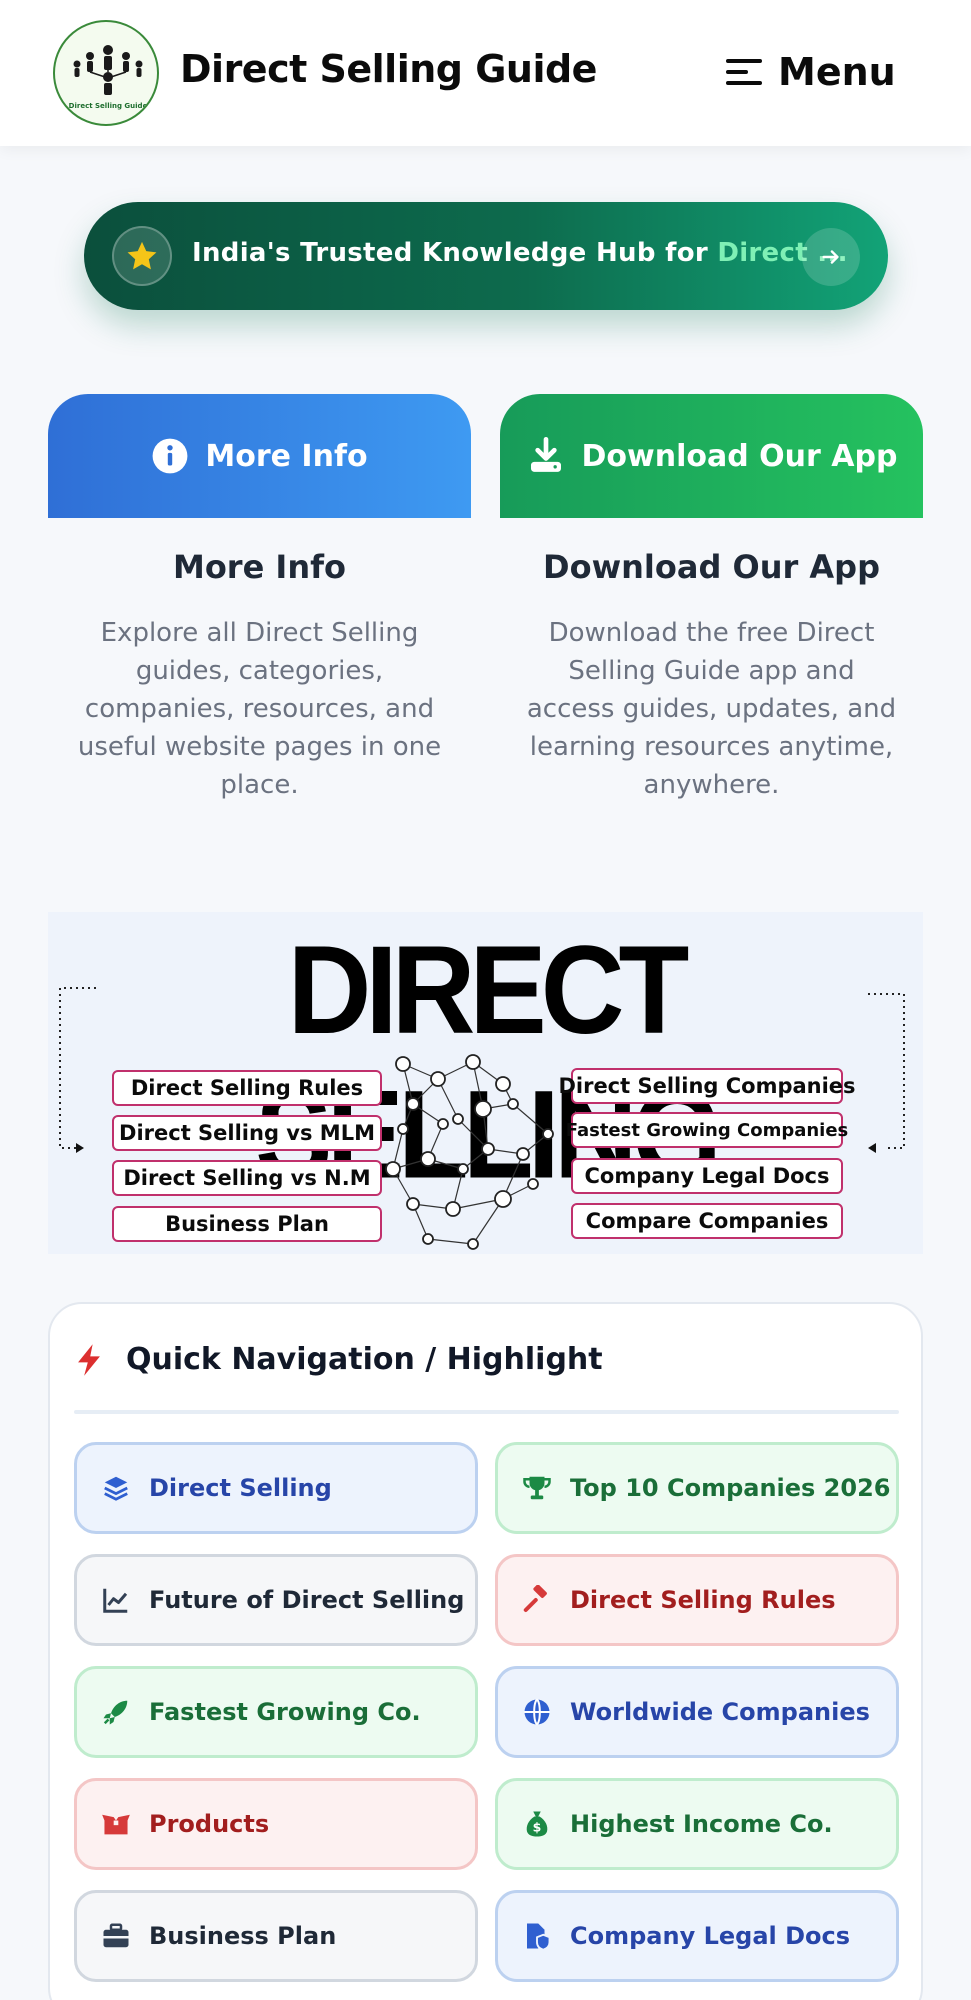 Image resolution: width=971 pixels, height=2000 pixels. I want to click on hero-right-item: Compare Companies, so click(707, 1221).